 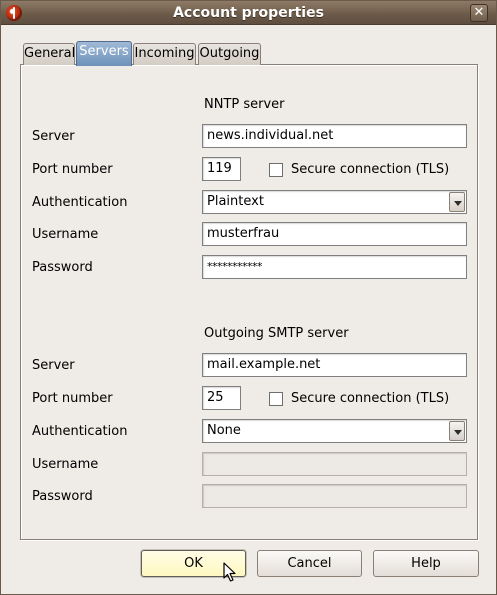 I want to click on tab-servers: Servers, so click(x=104, y=53).